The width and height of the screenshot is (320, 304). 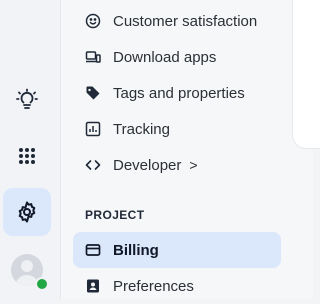 I want to click on rail-button-ideas, so click(x=27, y=100).